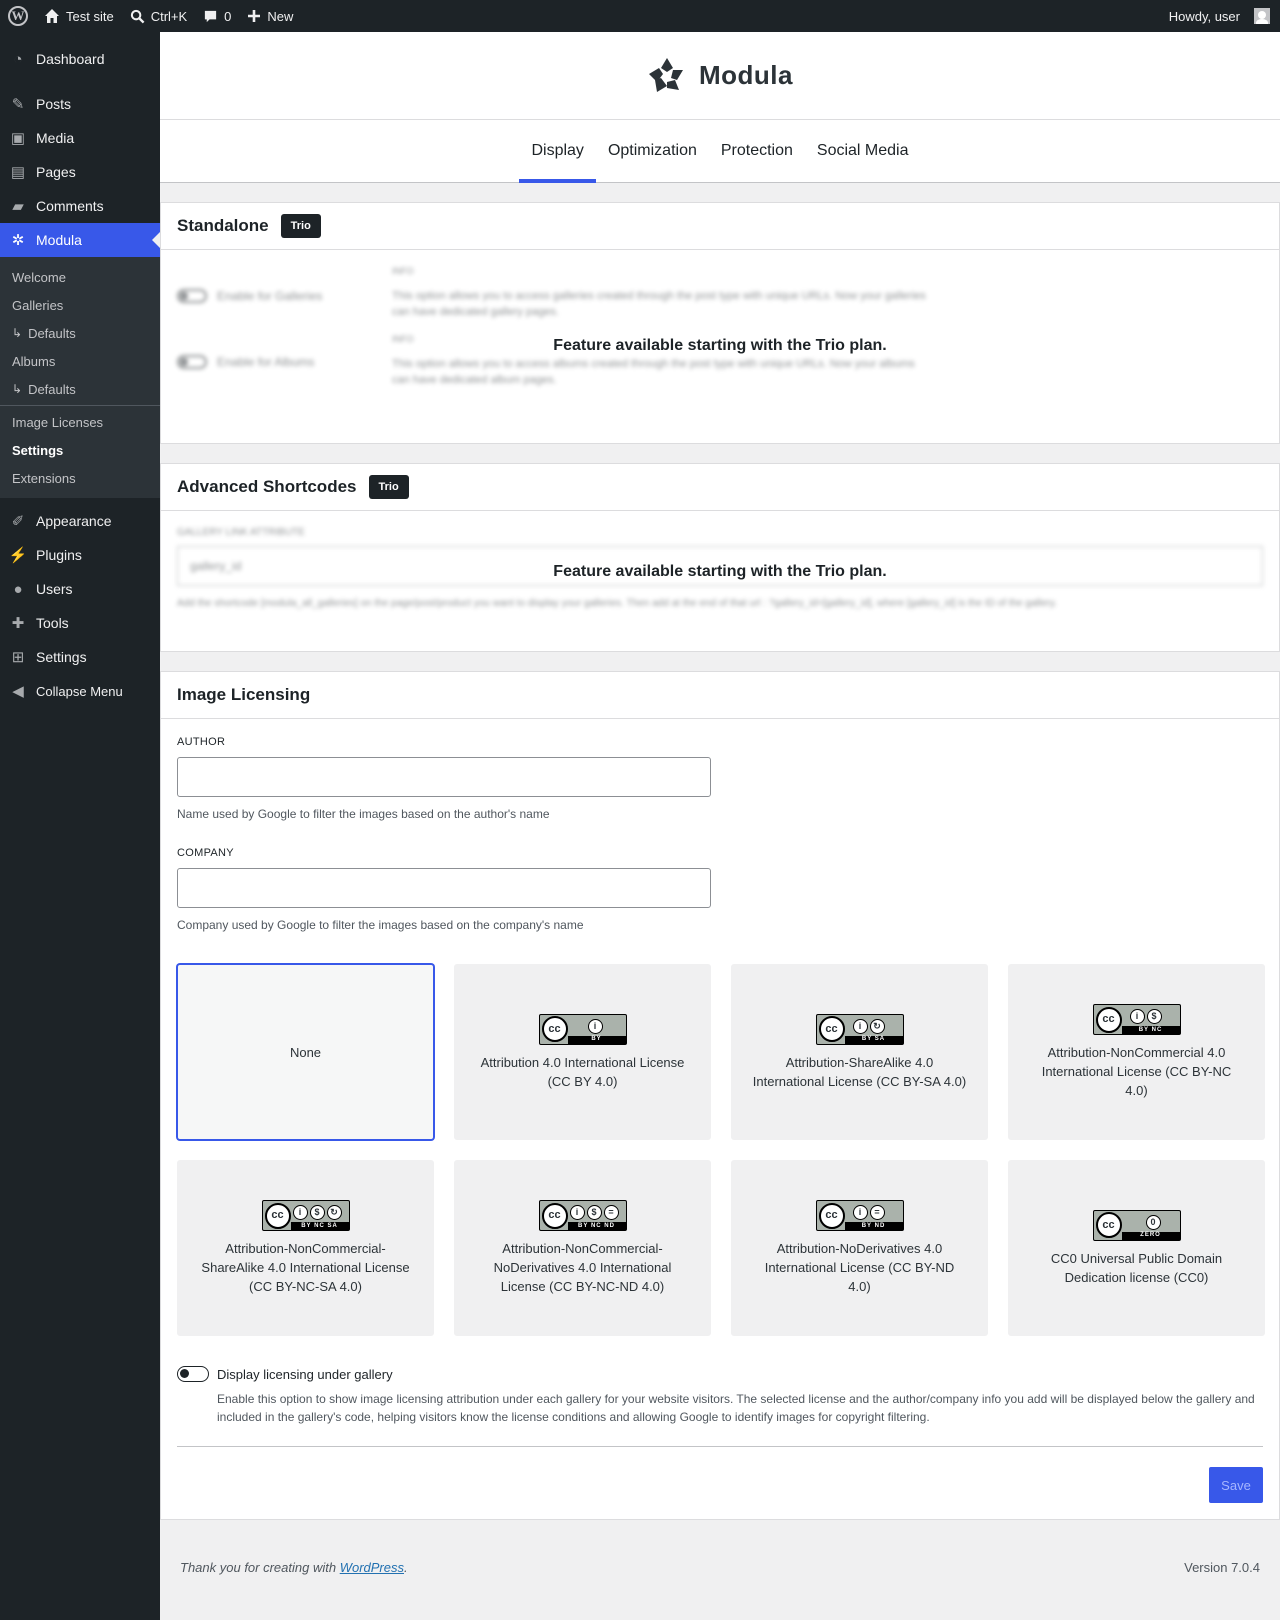  I want to click on submenu-extensions: Extensions, so click(80, 478).